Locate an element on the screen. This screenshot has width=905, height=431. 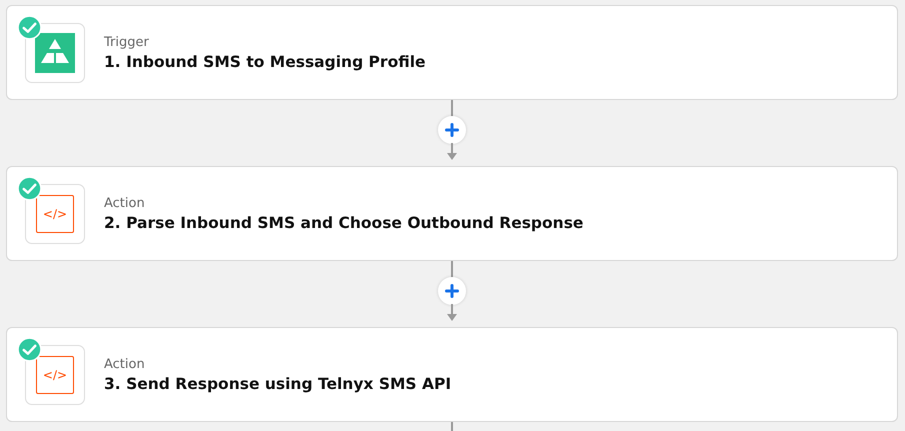
step-title: 2. Parse Inbound SMS and Choose Outbound Response is located at coordinates (344, 223).